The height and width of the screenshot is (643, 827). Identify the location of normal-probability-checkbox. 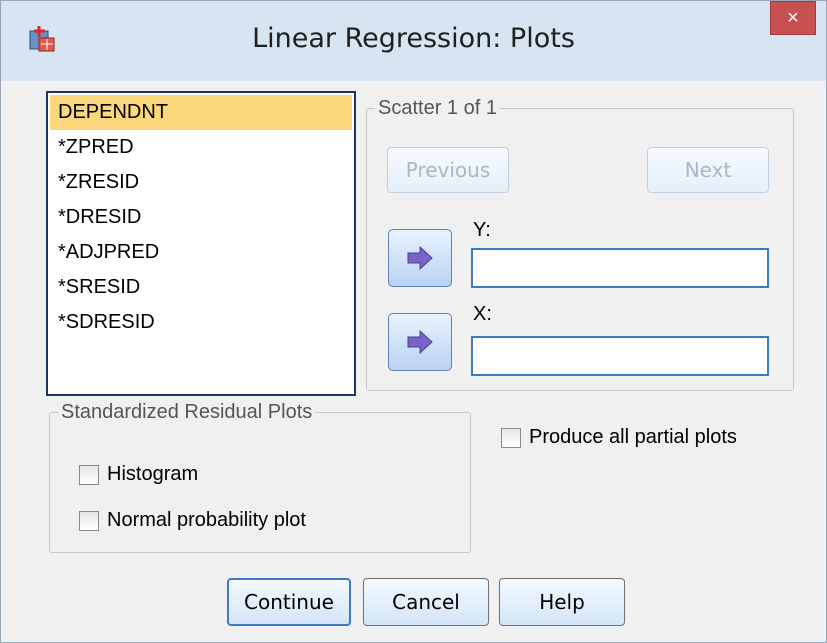
(89, 520).